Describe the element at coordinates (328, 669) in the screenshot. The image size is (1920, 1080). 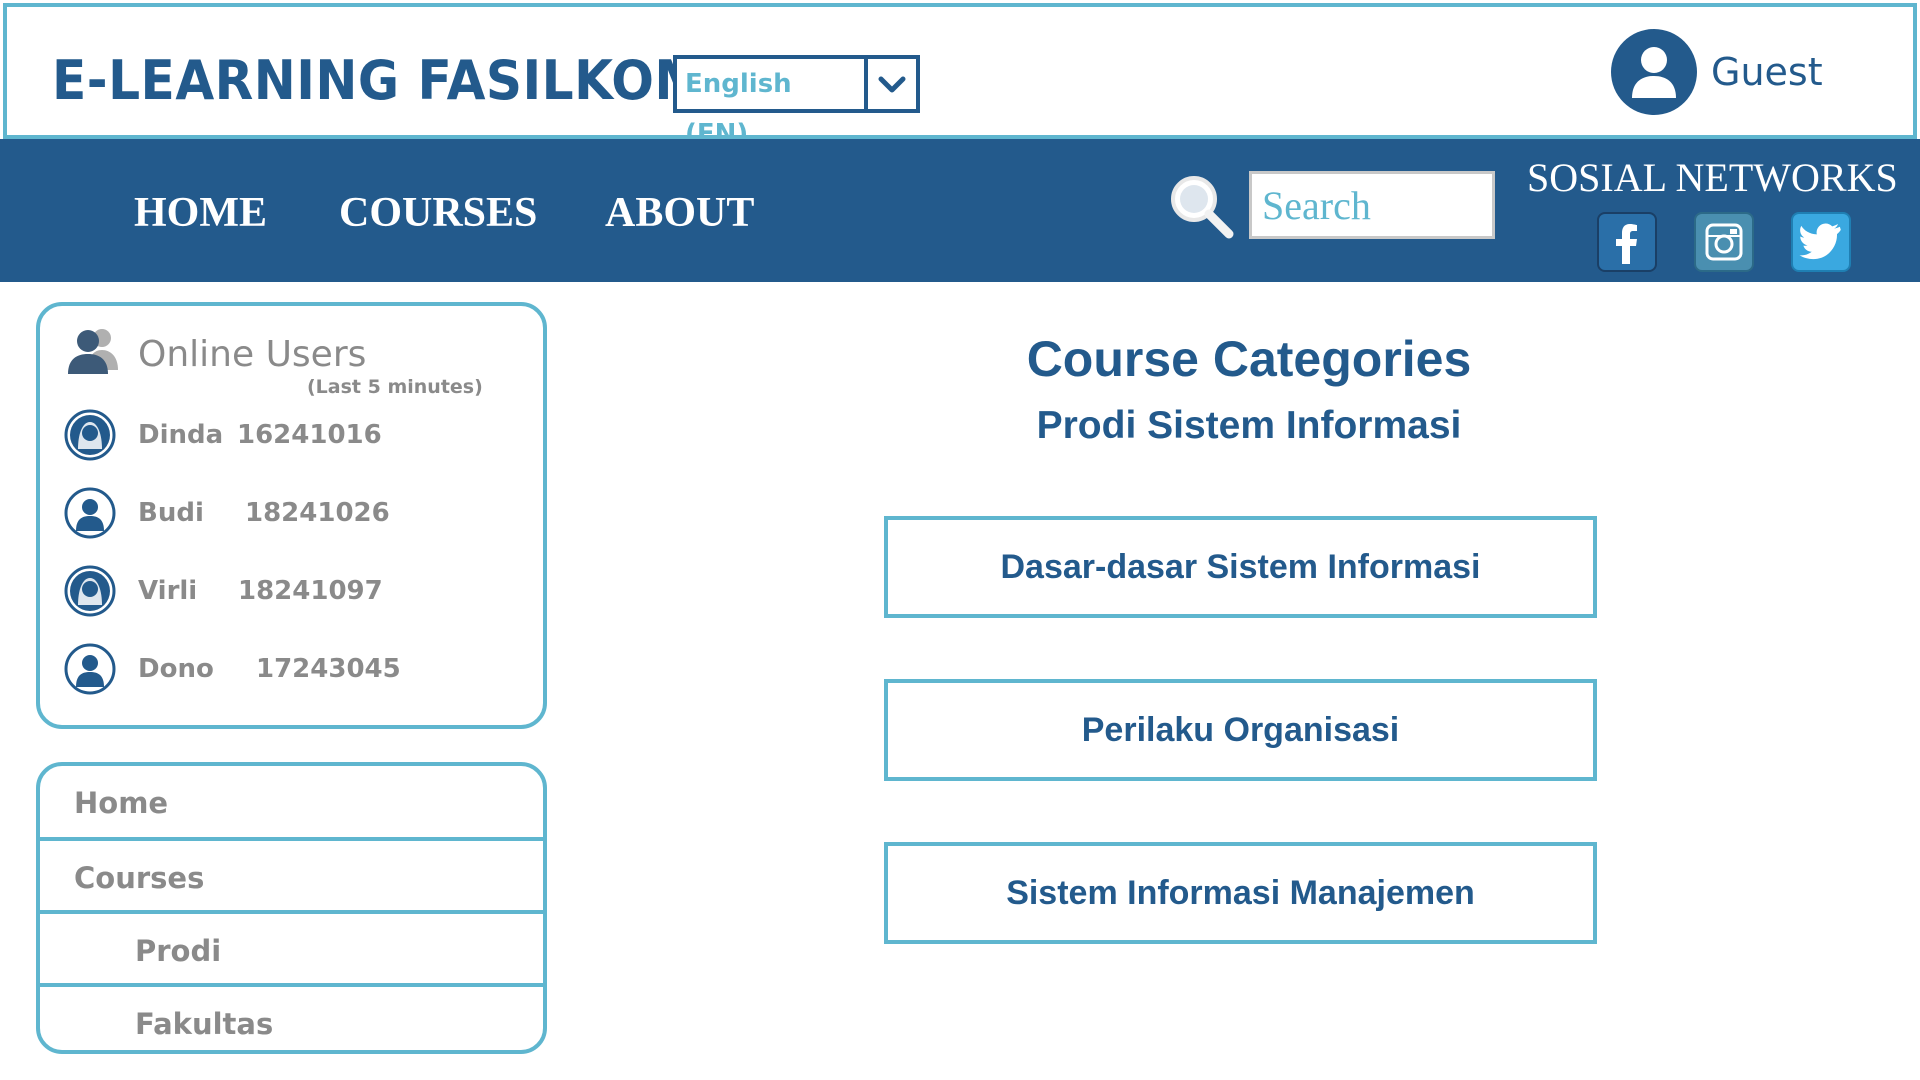
I see `online-user-id: 17243045` at that location.